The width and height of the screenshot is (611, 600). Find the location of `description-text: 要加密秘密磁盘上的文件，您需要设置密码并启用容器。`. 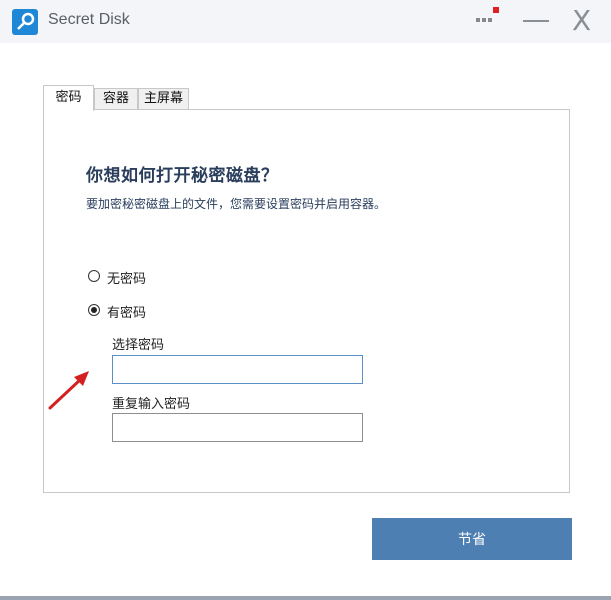

description-text: 要加密秘密磁盘上的文件，您需要设置密码并启用容器。 is located at coordinates (236, 204).